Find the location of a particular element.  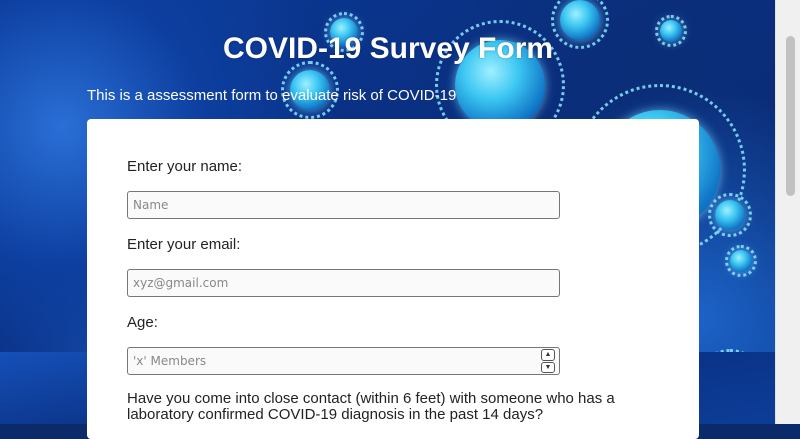

page-title: COVID-19 Survey Form is located at coordinates (388, 48).